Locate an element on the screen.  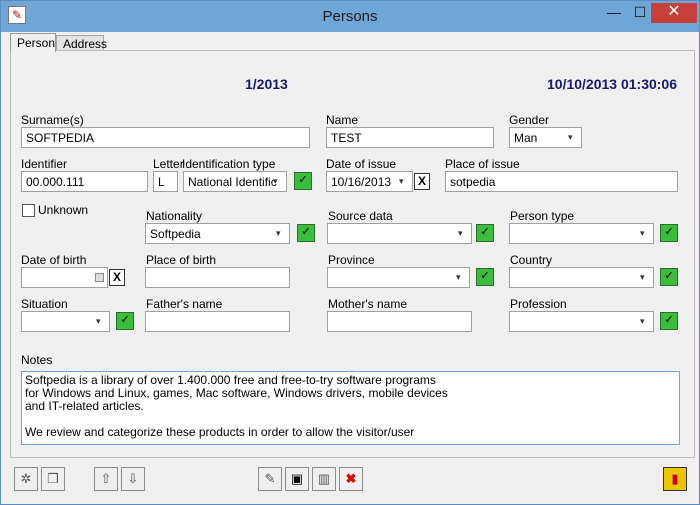
arrow-up-icon: ⇧ is located at coordinates (106, 478).